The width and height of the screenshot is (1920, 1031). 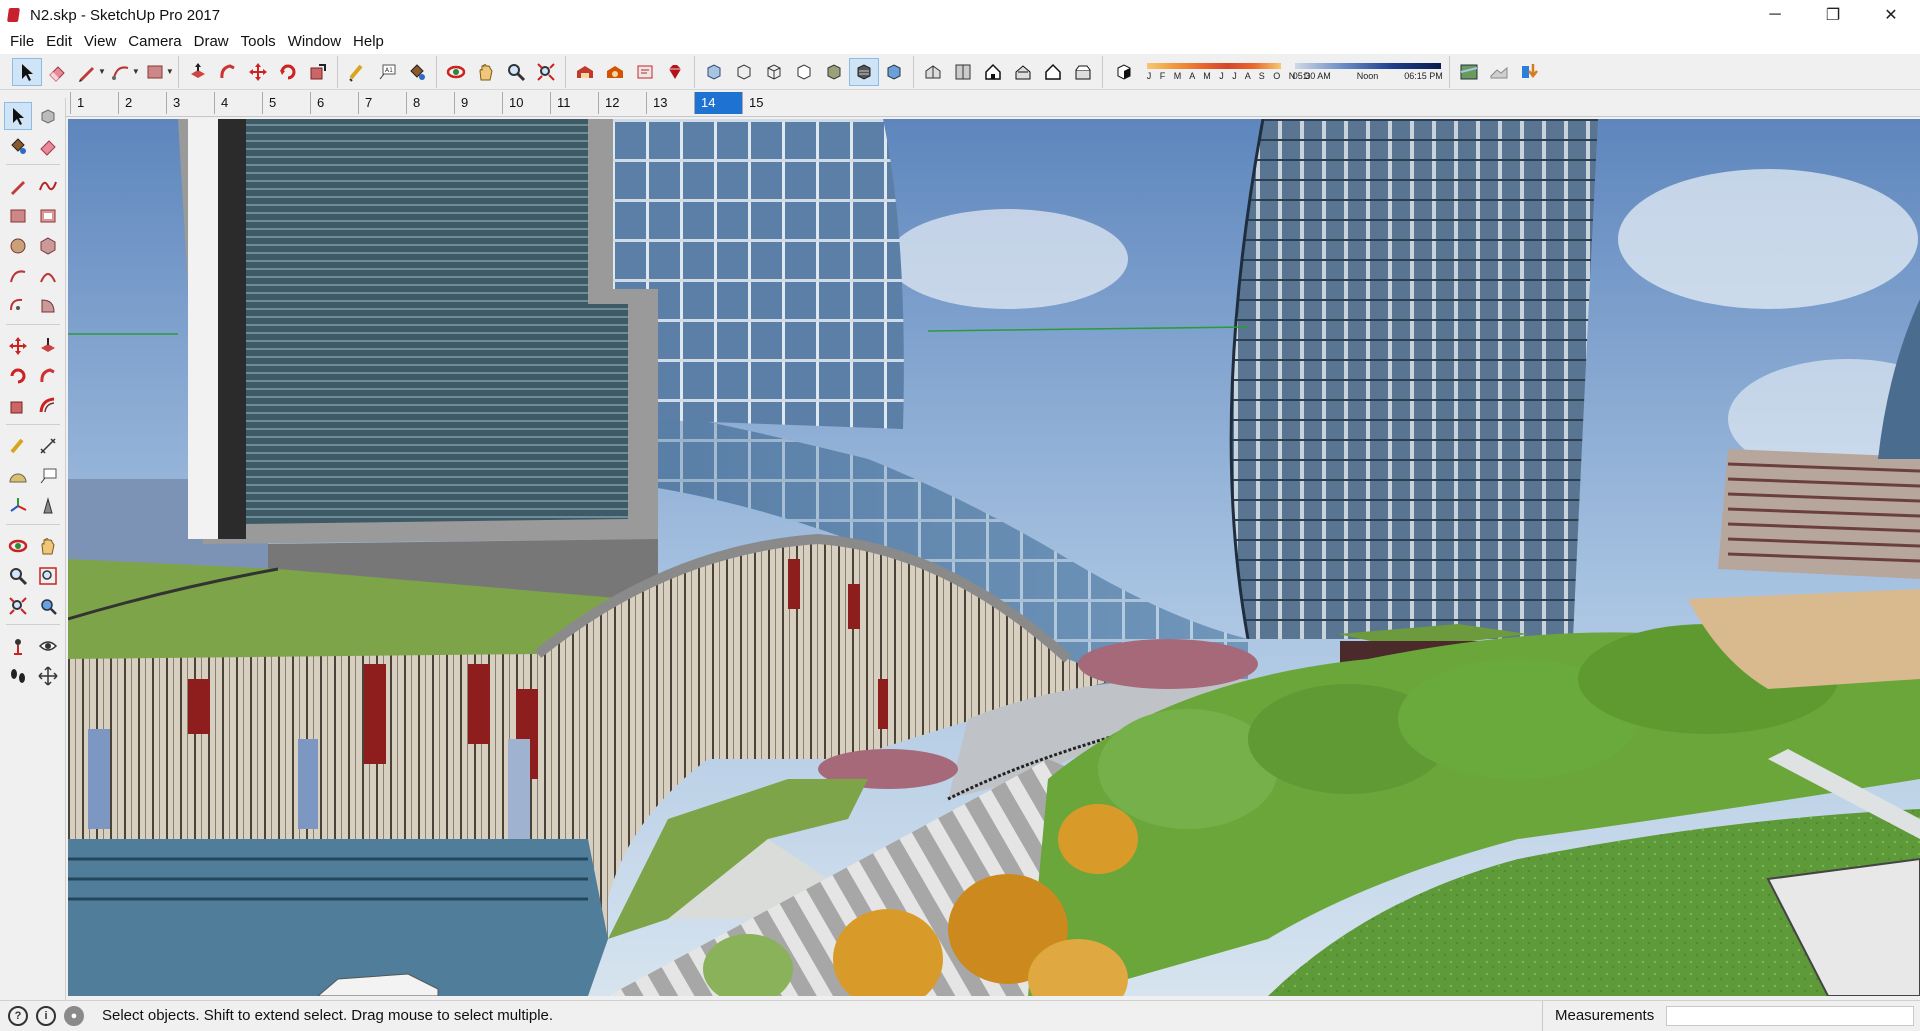 I want to click on scene-tab-3: 3, so click(x=190, y=103).